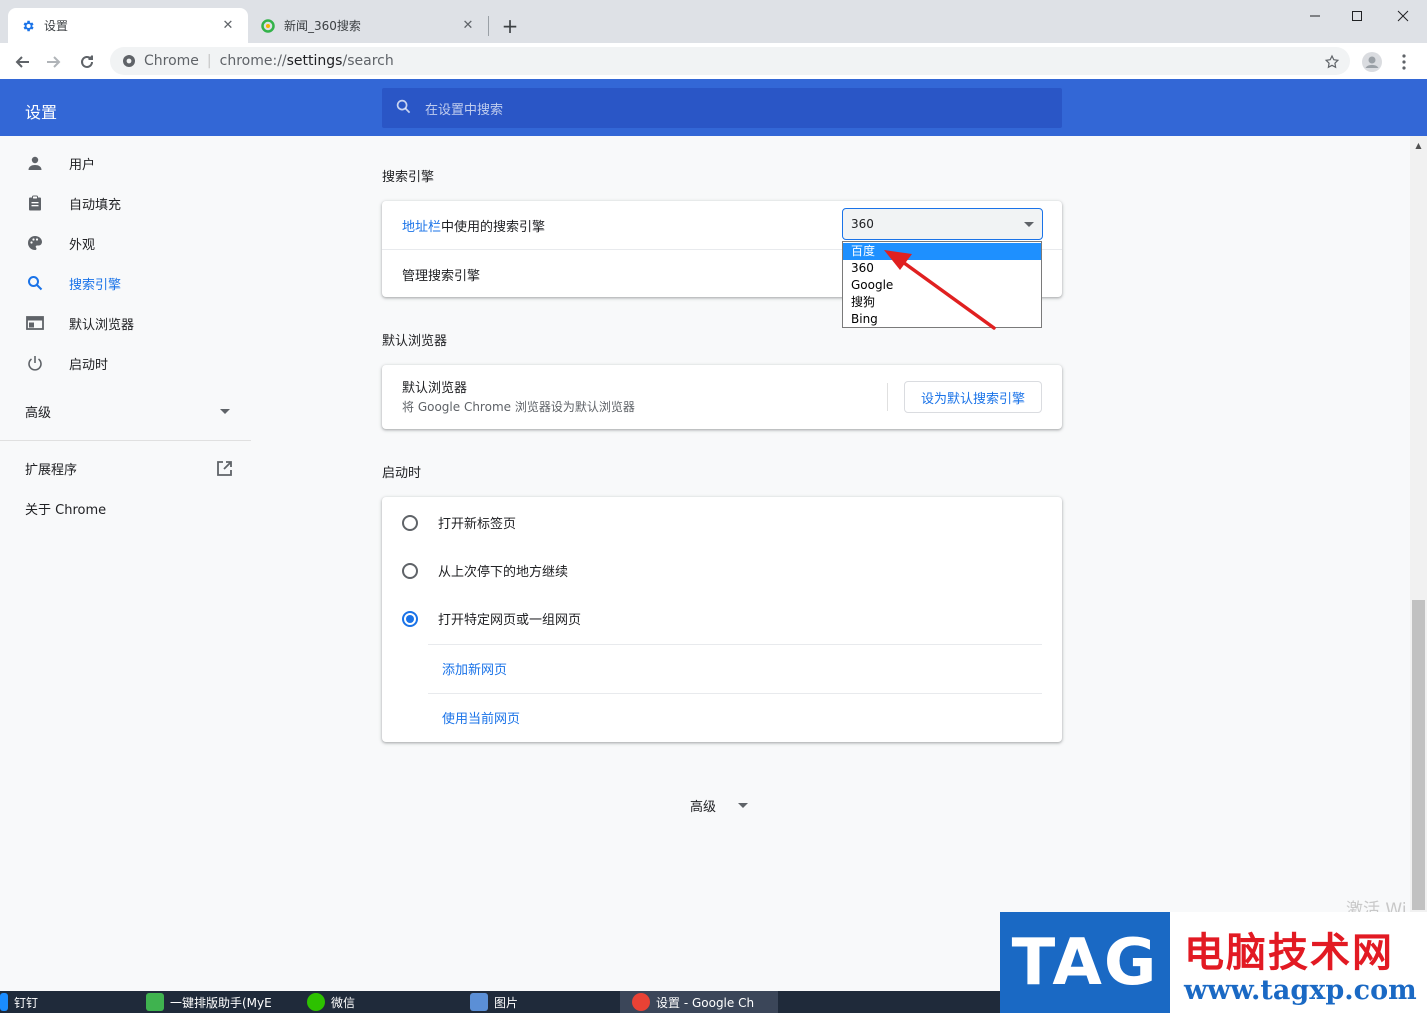  What do you see at coordinates (722, 108) in the screenshot?
I see `settings-search-input: 在设置中搜索` at bounding box center [722, 108].